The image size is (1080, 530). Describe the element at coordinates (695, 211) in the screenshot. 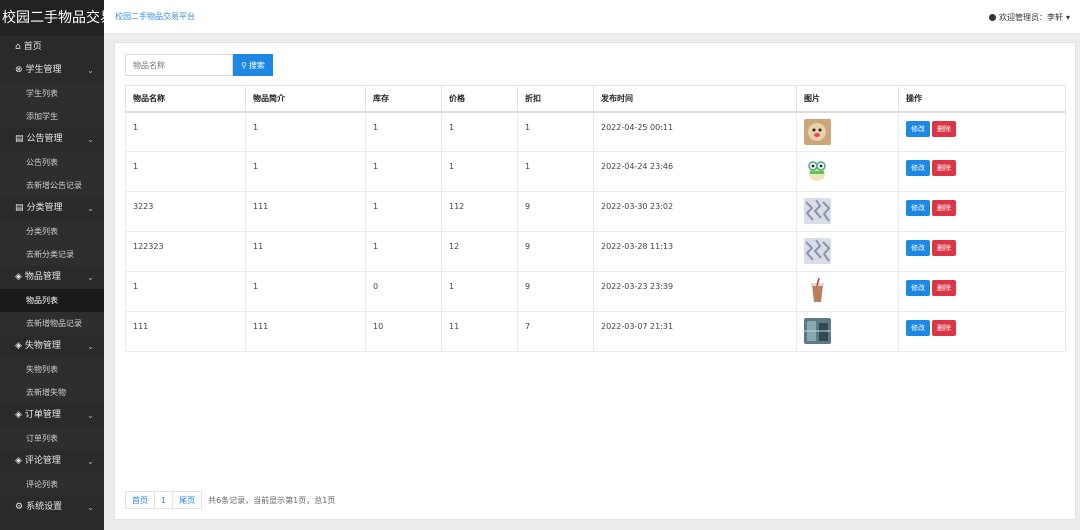

I see `cell-time: 2022-03-30 23:02` at that location.